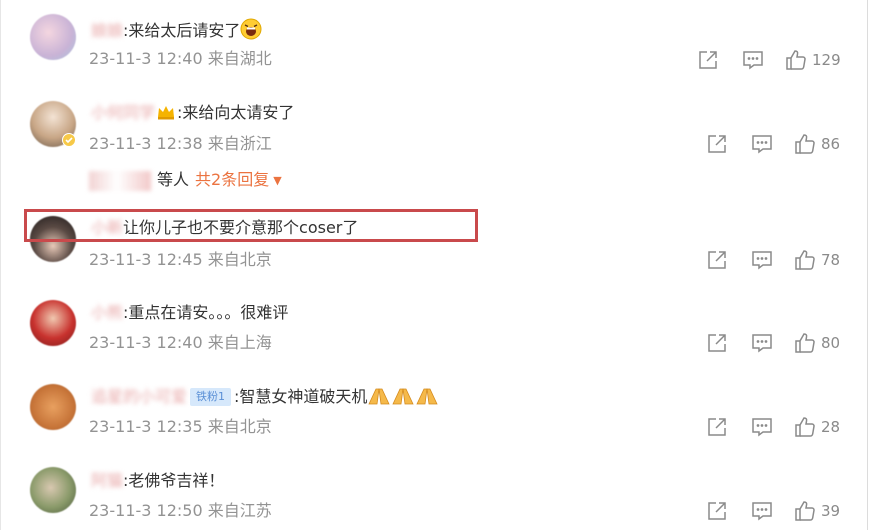  I want to click on like-count: 28, so click(831, 427).